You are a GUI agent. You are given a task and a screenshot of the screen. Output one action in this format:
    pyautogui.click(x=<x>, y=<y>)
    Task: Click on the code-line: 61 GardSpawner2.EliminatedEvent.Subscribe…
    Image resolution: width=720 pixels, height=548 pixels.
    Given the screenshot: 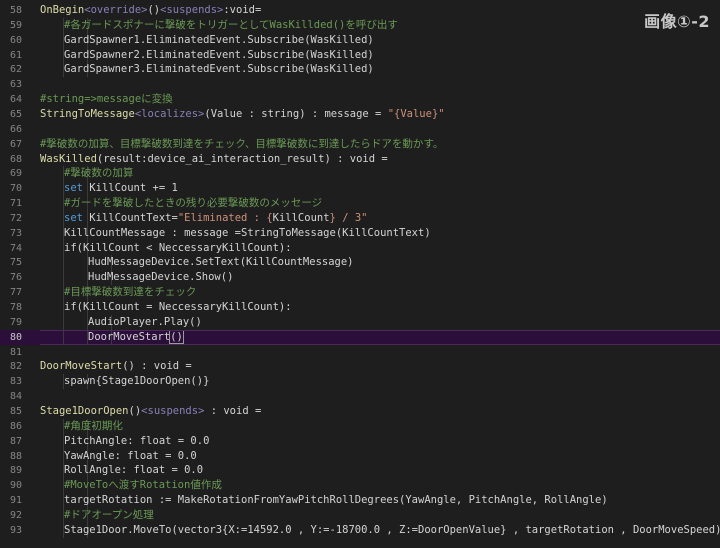 What is the action you would take?
    pyautogui.click(x=360, y=55)
    